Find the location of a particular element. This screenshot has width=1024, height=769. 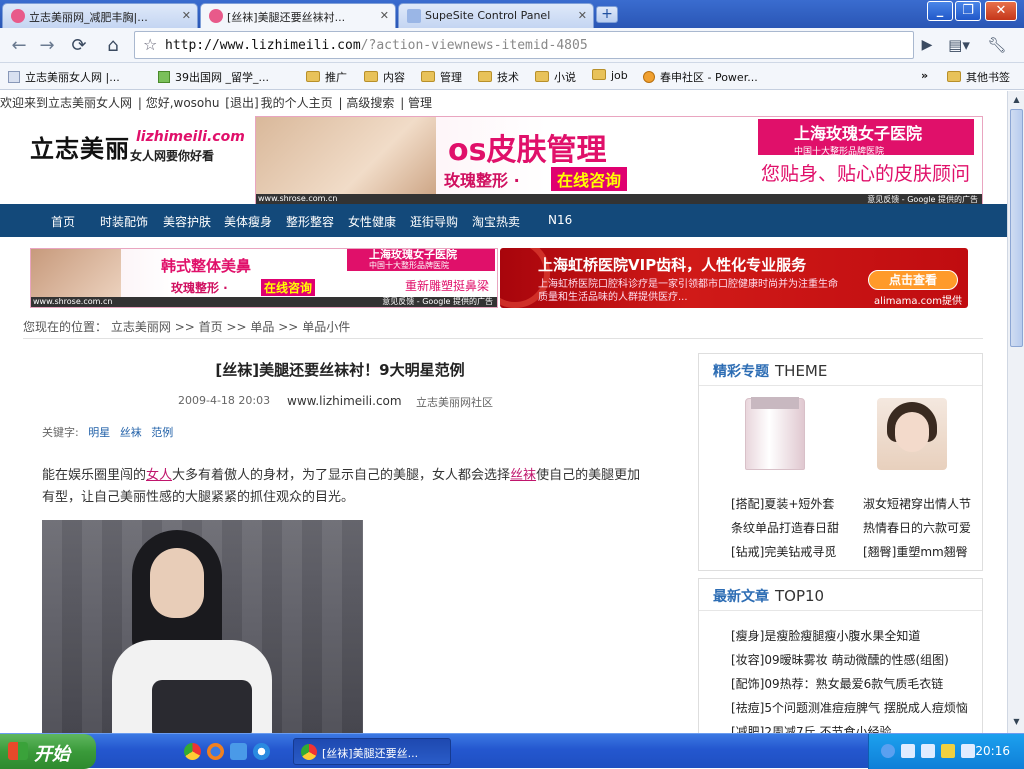

bookmarks-overflow-chevron-icon: » is located at coordinates (924, 75).